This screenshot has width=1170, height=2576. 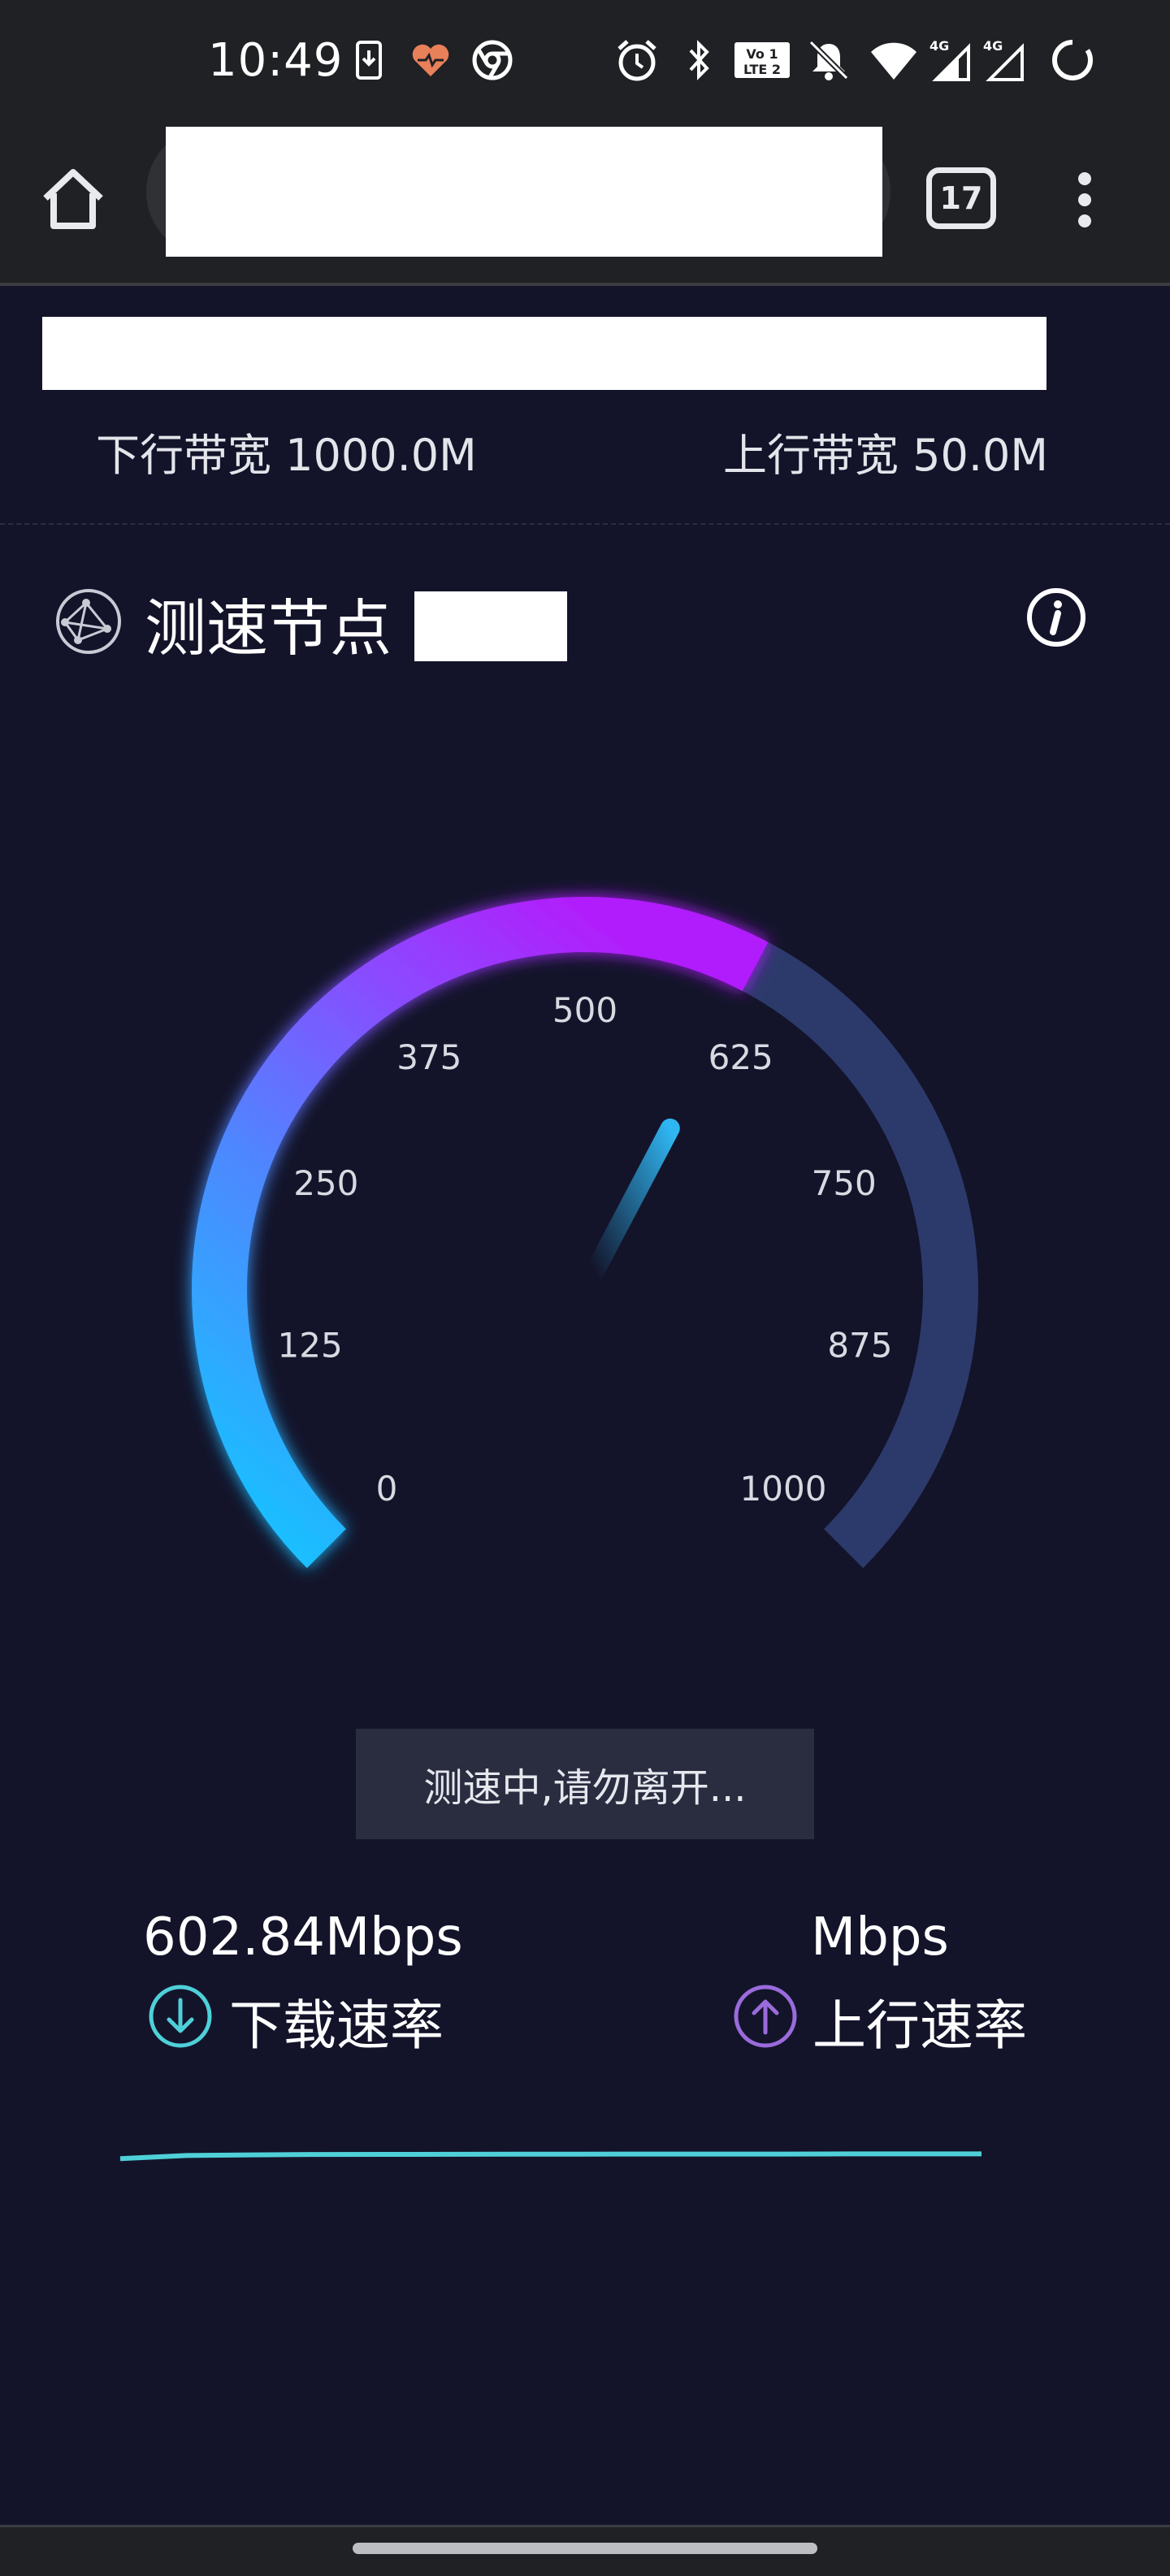 I want to click on gauge-progress-arc, so click(x=481, y=1233).